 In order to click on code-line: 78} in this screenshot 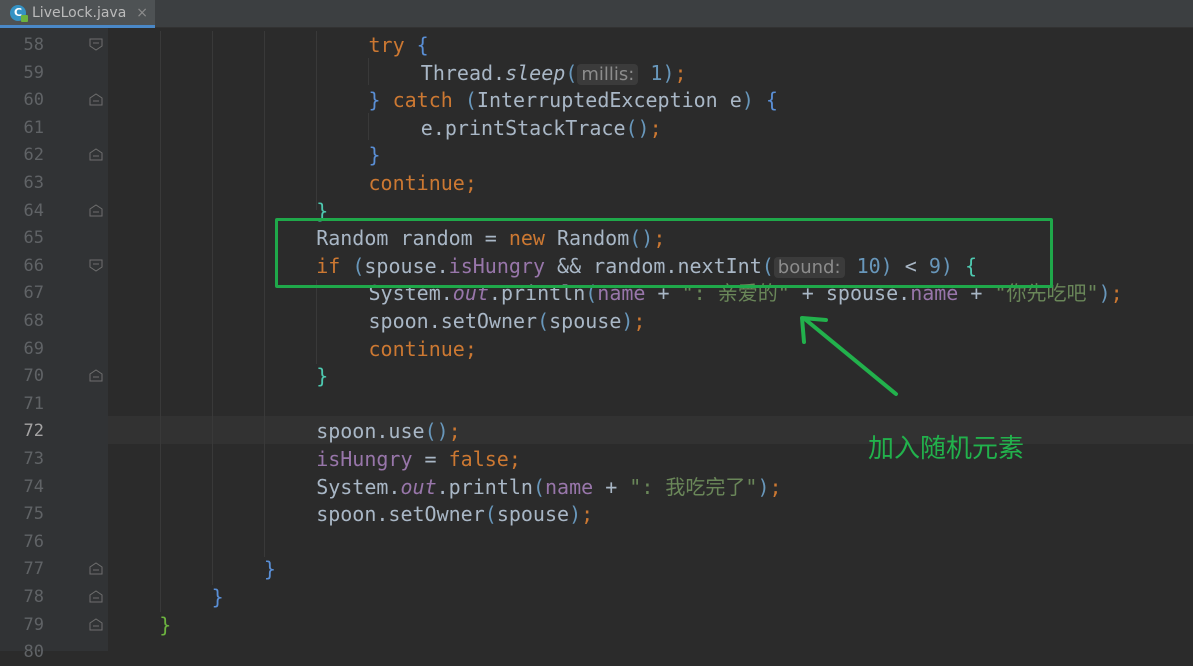, I will do `click(596, 597)`.